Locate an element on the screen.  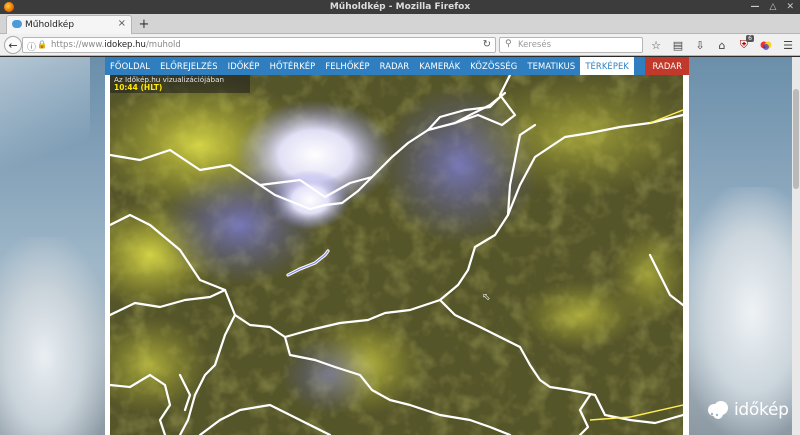
idokep-logo: időkép is located at coordinates (747, 410).